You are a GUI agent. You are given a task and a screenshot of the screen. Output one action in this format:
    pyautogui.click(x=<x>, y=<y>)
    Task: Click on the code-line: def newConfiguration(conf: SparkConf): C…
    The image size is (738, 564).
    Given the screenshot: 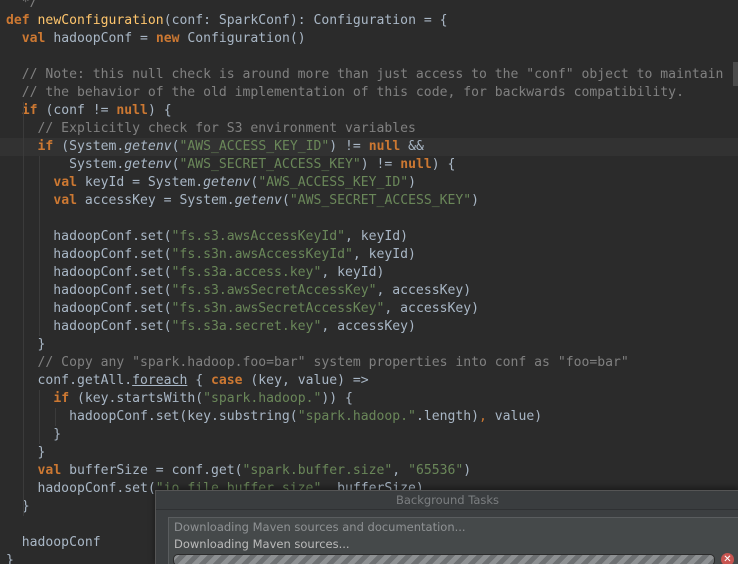 What is the action you would take?
    pyautogui.click(x=223, y=21)
    